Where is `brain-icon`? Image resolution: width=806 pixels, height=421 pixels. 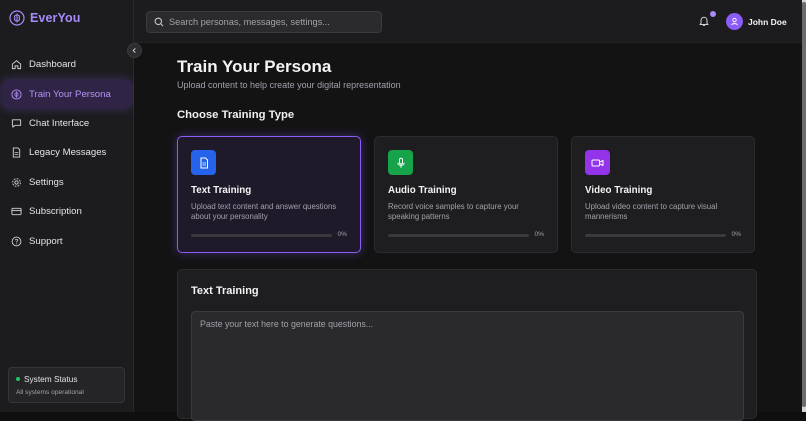 brain-icon is located at coordinates (16, 94).